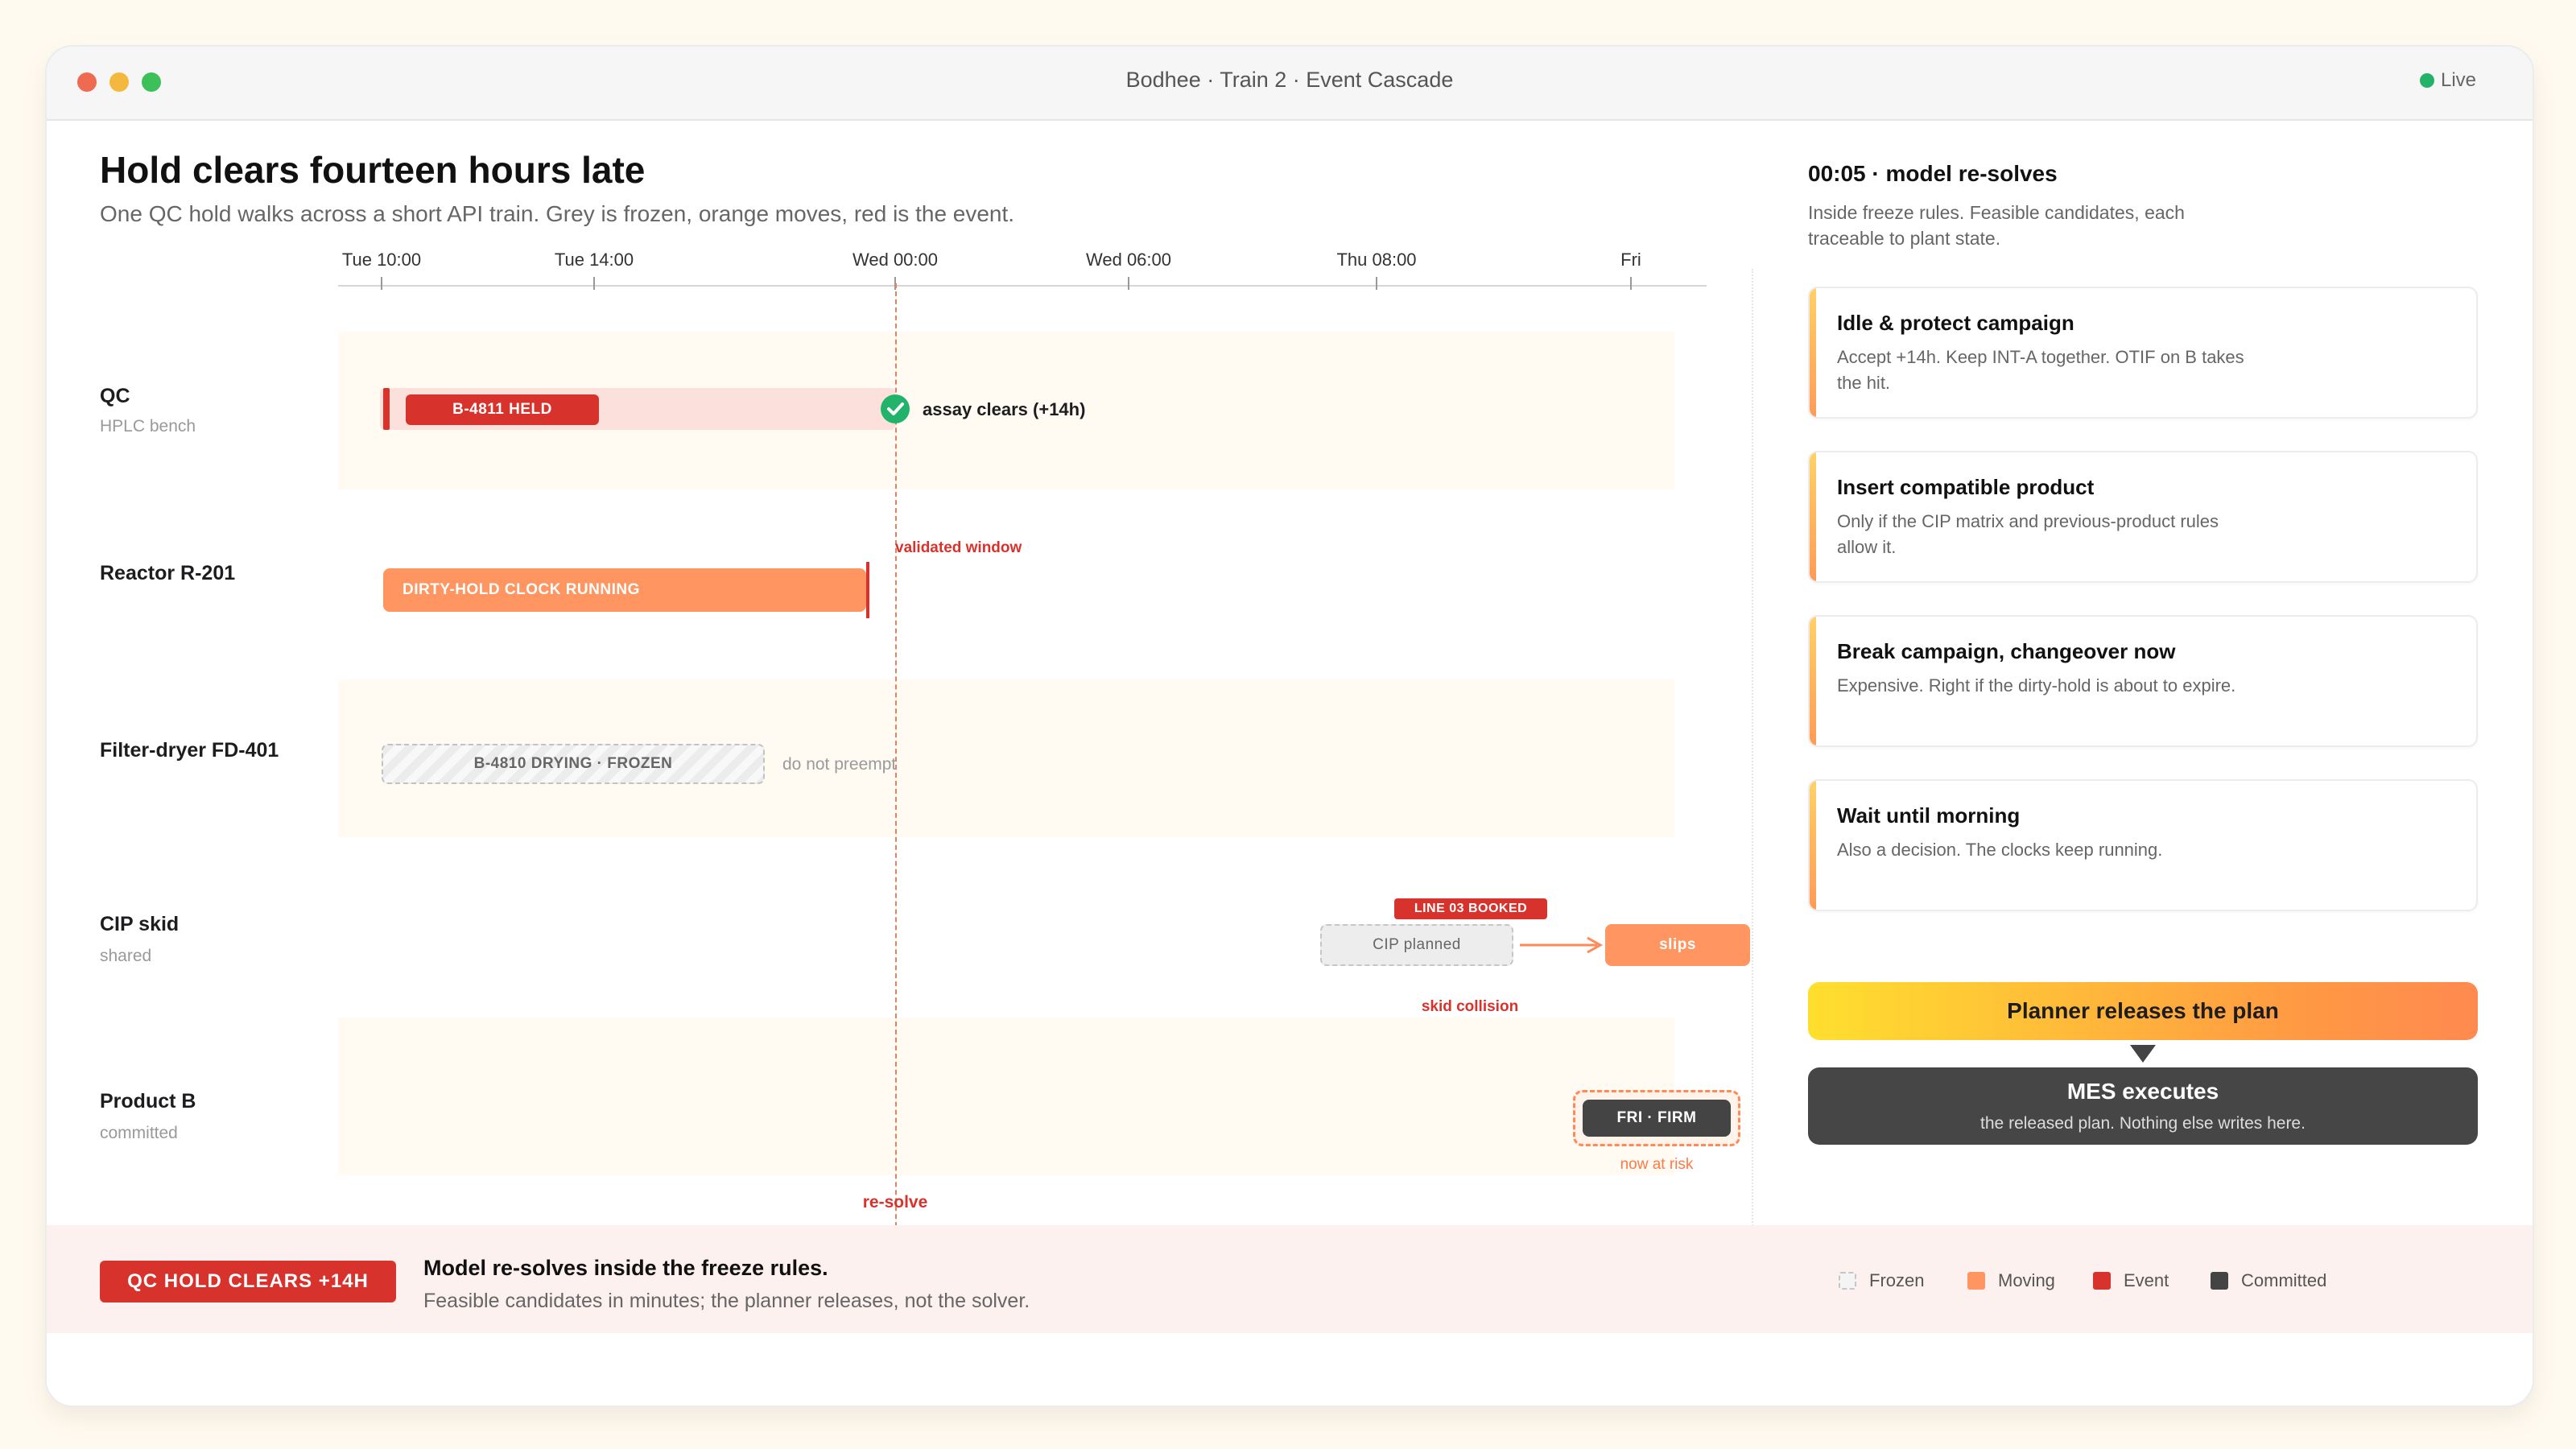  I want to click on qc-hold-start-marker, so click(386, 409).